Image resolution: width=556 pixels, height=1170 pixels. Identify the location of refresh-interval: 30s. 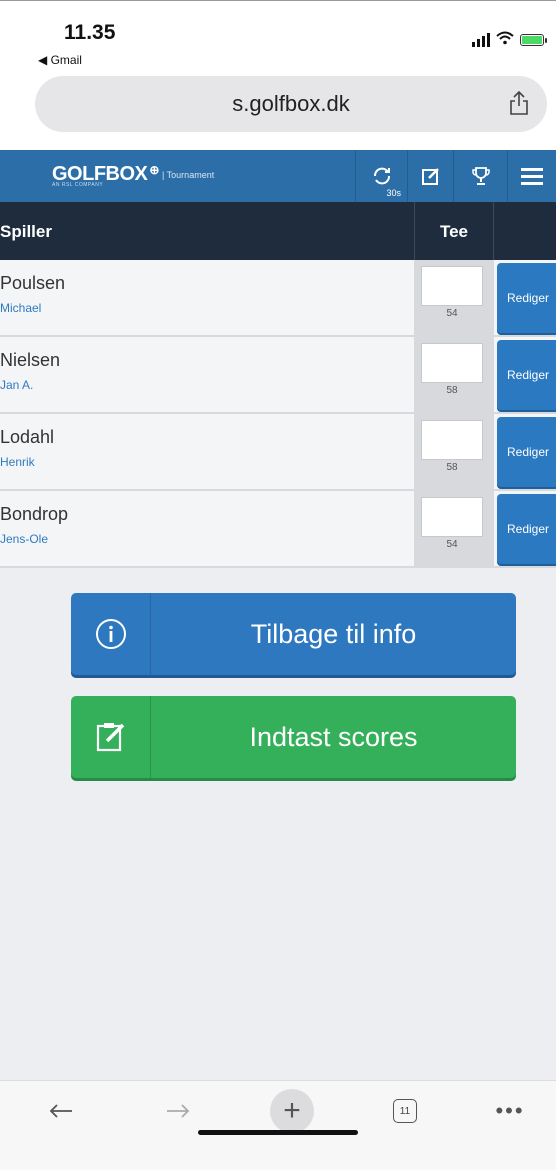
(393, 193).